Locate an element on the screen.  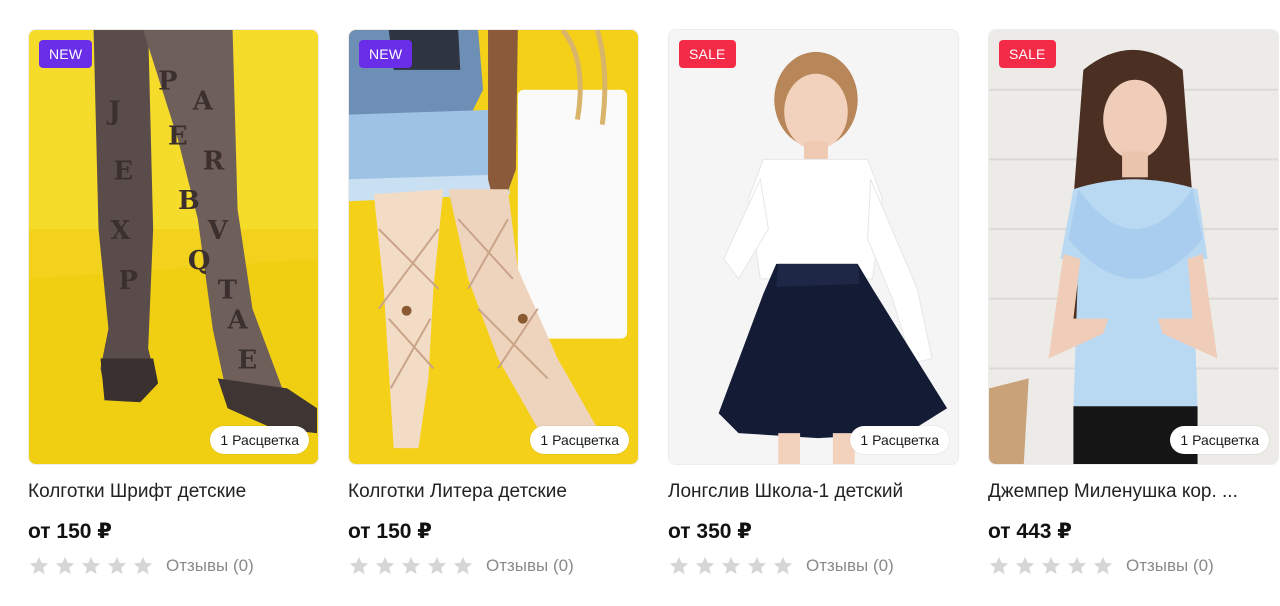
svg-text: T is located at coordinates (227, 291).